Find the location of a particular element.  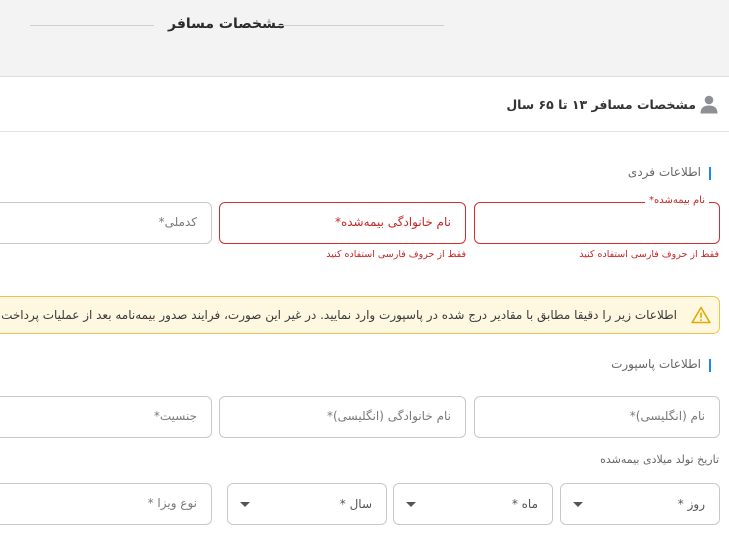

birth-year-select: سال * is located at coordinates (307, 504).